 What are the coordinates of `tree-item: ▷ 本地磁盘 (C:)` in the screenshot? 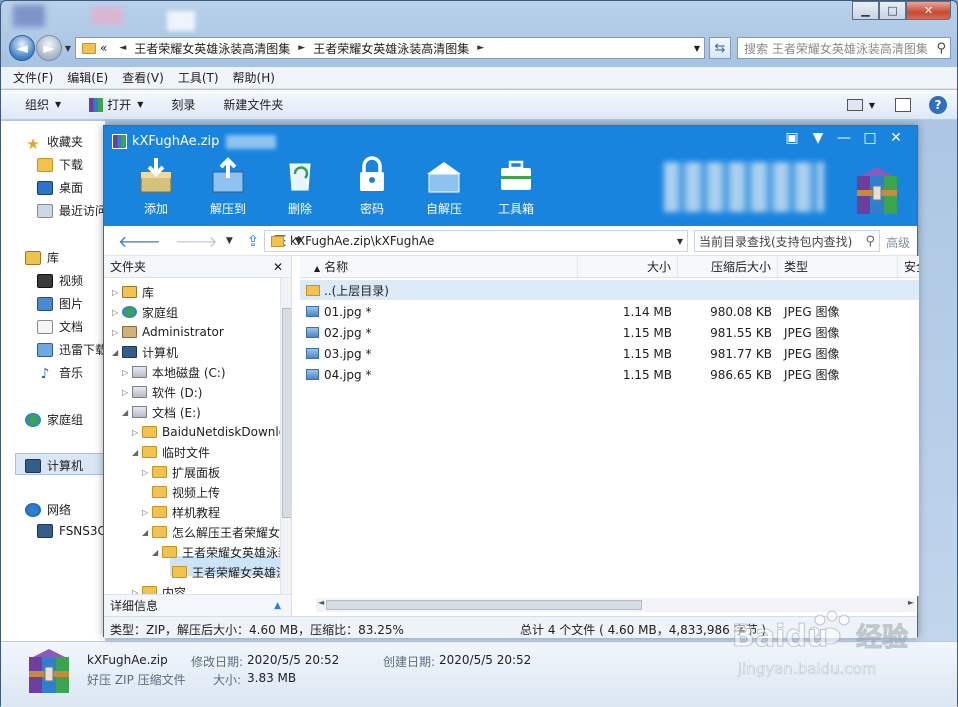 It's located at (174, 372).